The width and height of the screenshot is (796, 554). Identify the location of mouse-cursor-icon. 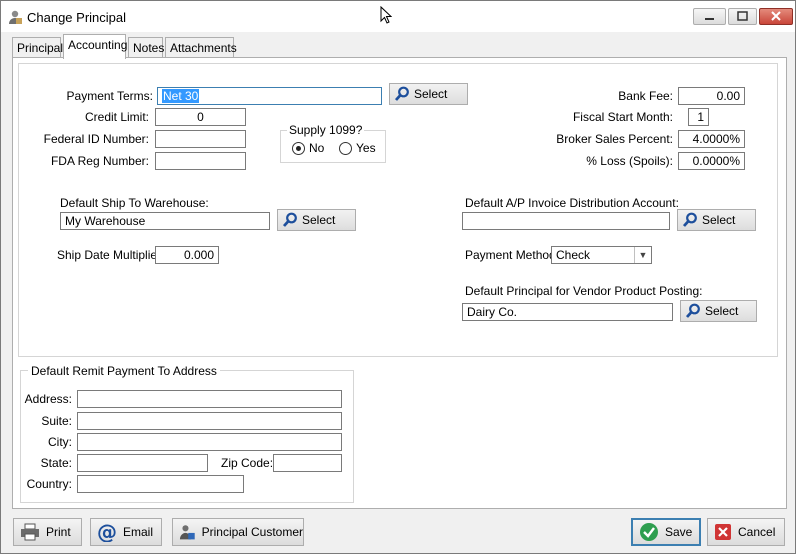
(386, 15).